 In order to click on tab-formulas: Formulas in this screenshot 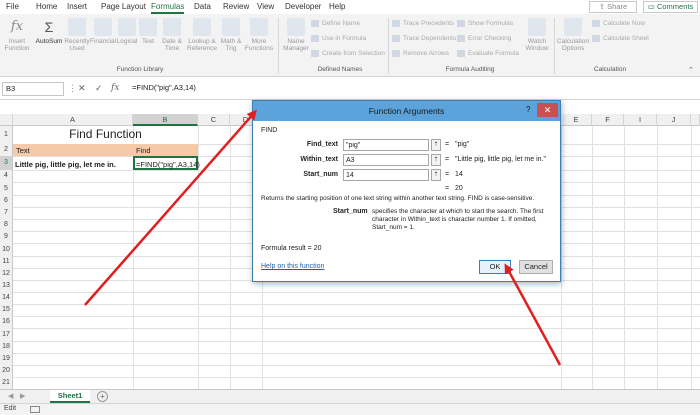, I will do `click(168, 8)`.